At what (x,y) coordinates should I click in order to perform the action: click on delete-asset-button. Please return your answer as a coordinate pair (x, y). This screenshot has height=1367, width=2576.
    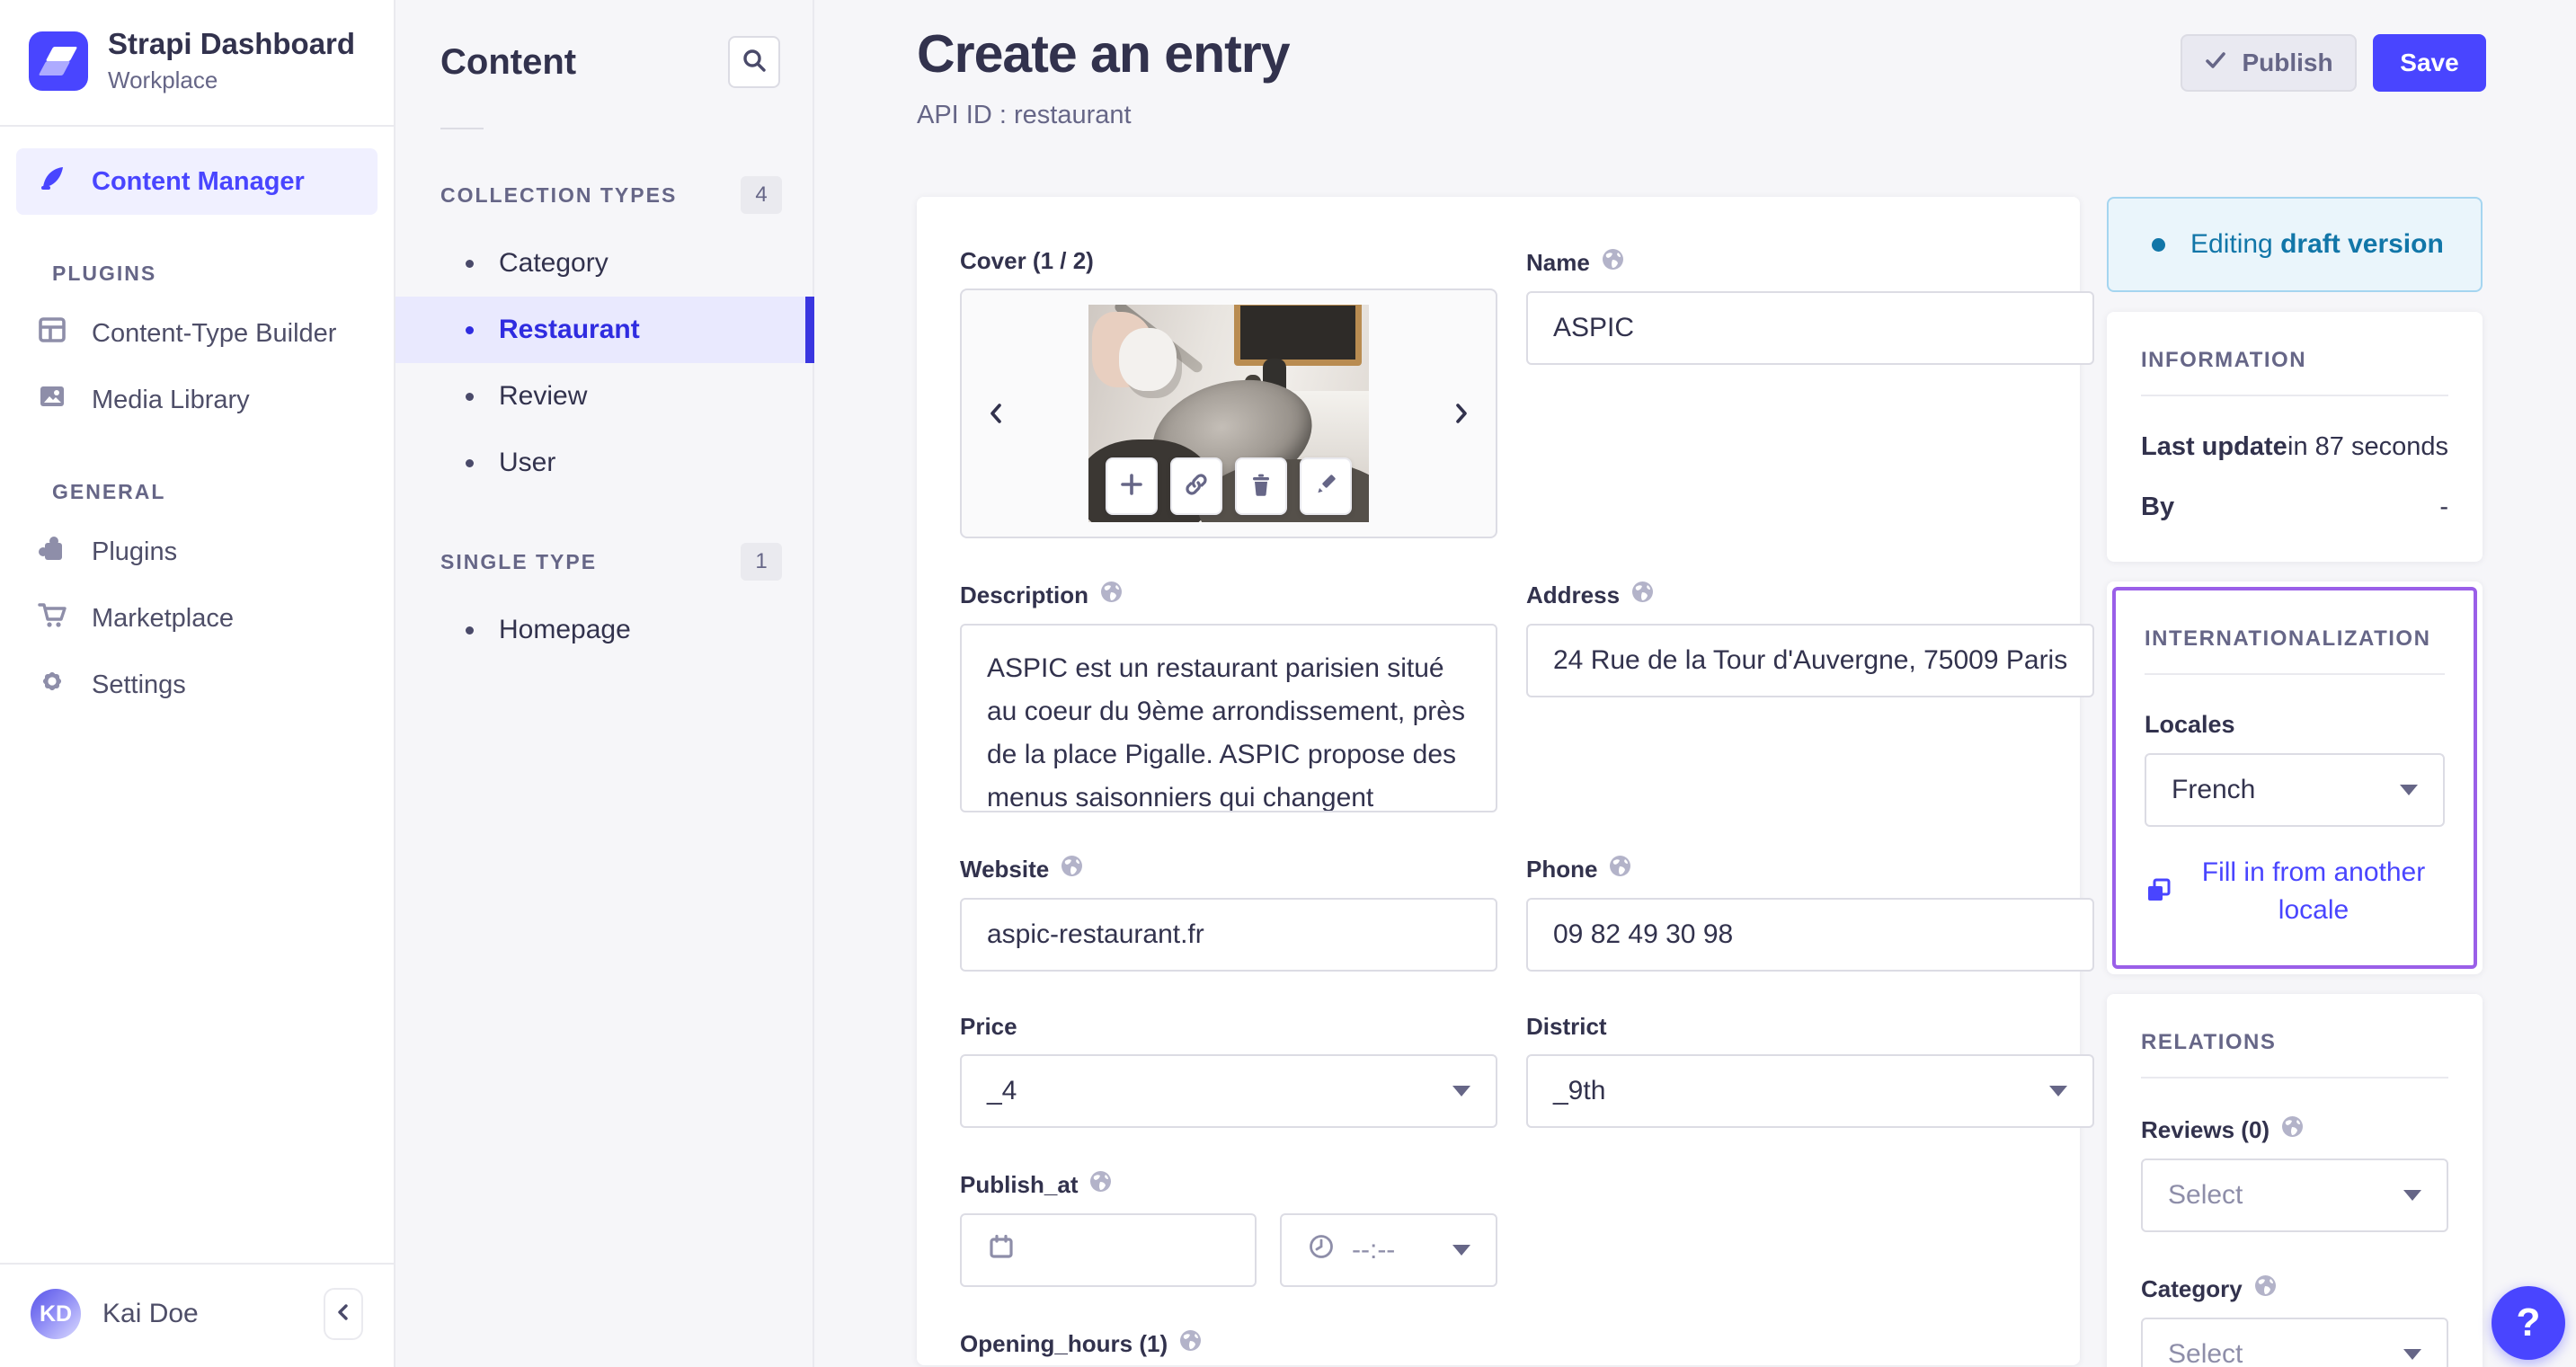
    Looking at the image, I should click on (1261, 486).